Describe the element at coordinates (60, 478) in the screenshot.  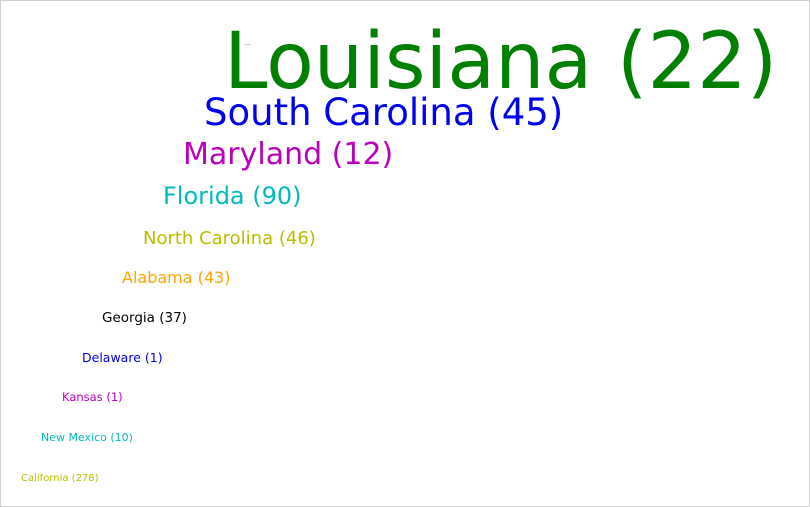
I see `word-label: California (278)` at that location.